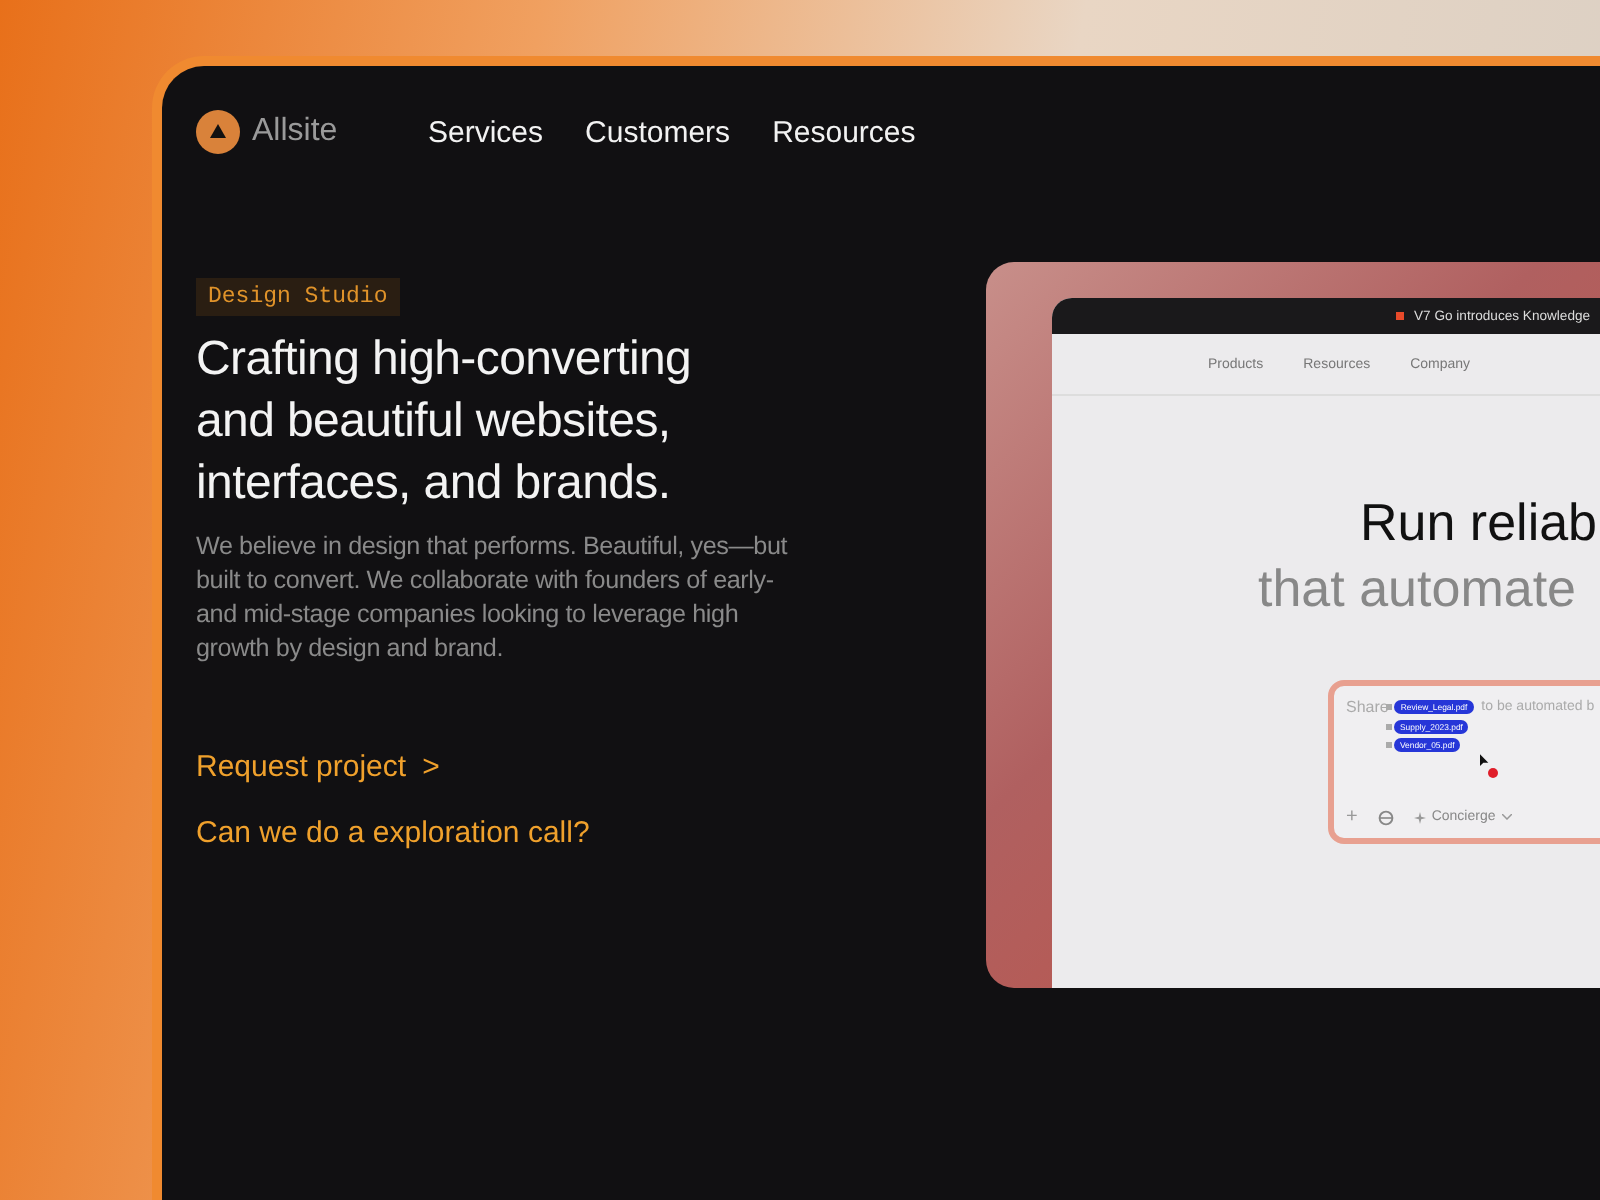 The width and height of the screenshot is (1600, 1200). What do you see at coordinates (844, 132) in the screenshot?
I see `nav-link: Resources` at bounding box center [844, 132].